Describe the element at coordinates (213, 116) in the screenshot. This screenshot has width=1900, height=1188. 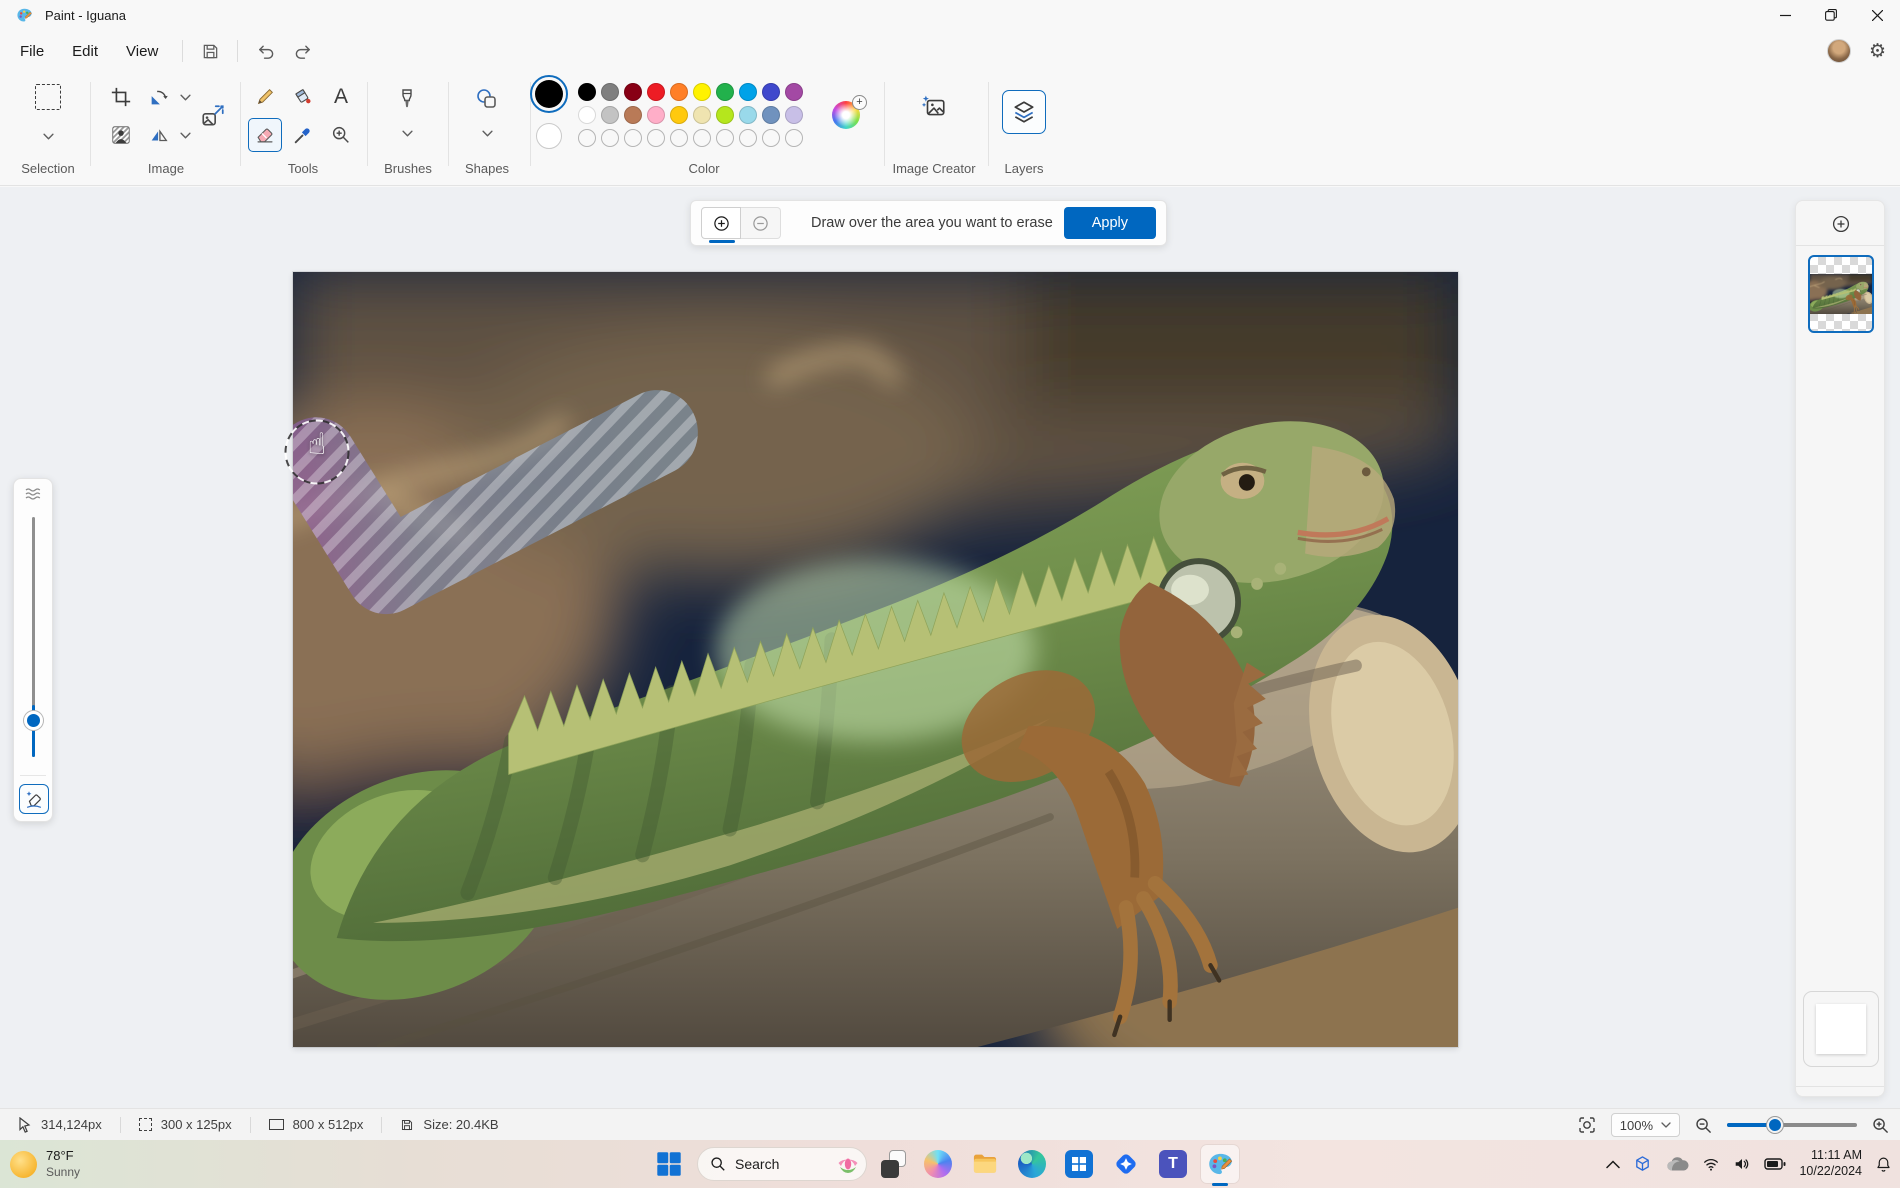
I see `resize-image-button` at that location.